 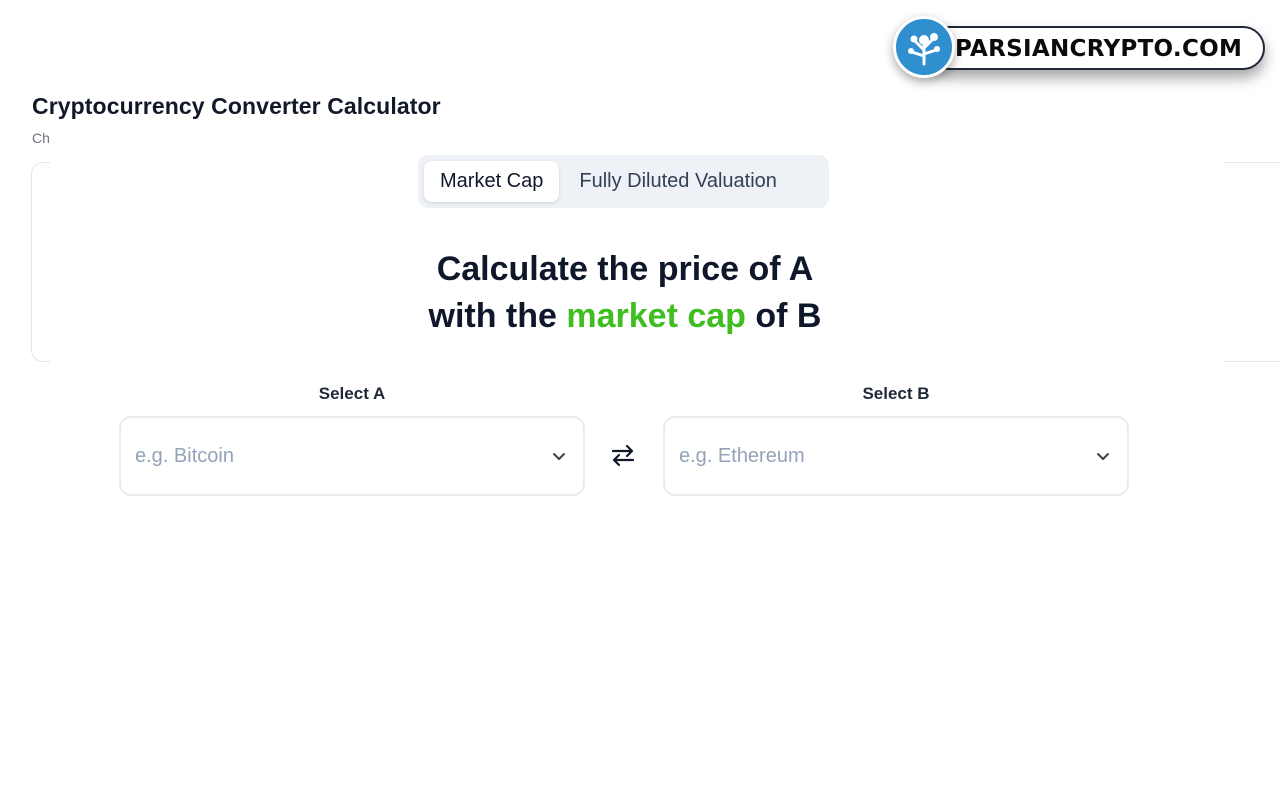 I want to click on headline-line-2-post: of B, so click(x=783, y=316).